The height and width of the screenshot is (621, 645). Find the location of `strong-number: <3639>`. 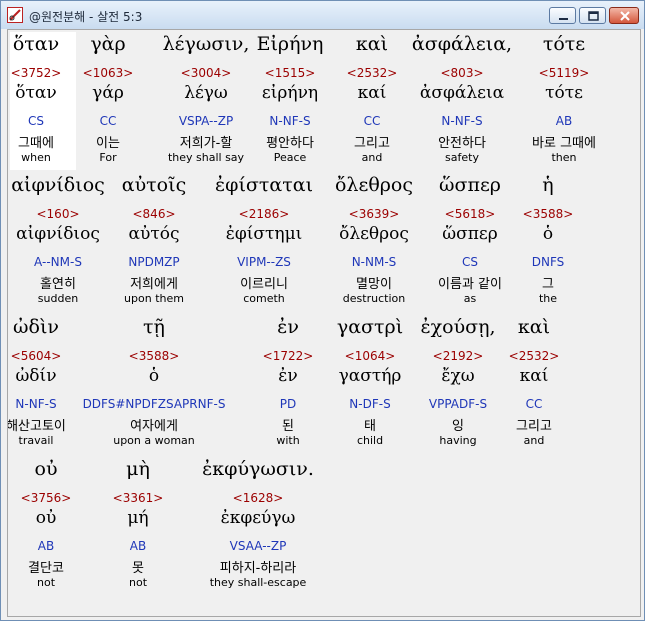

strong-number: <3639> is located at coordinates (374, 214).